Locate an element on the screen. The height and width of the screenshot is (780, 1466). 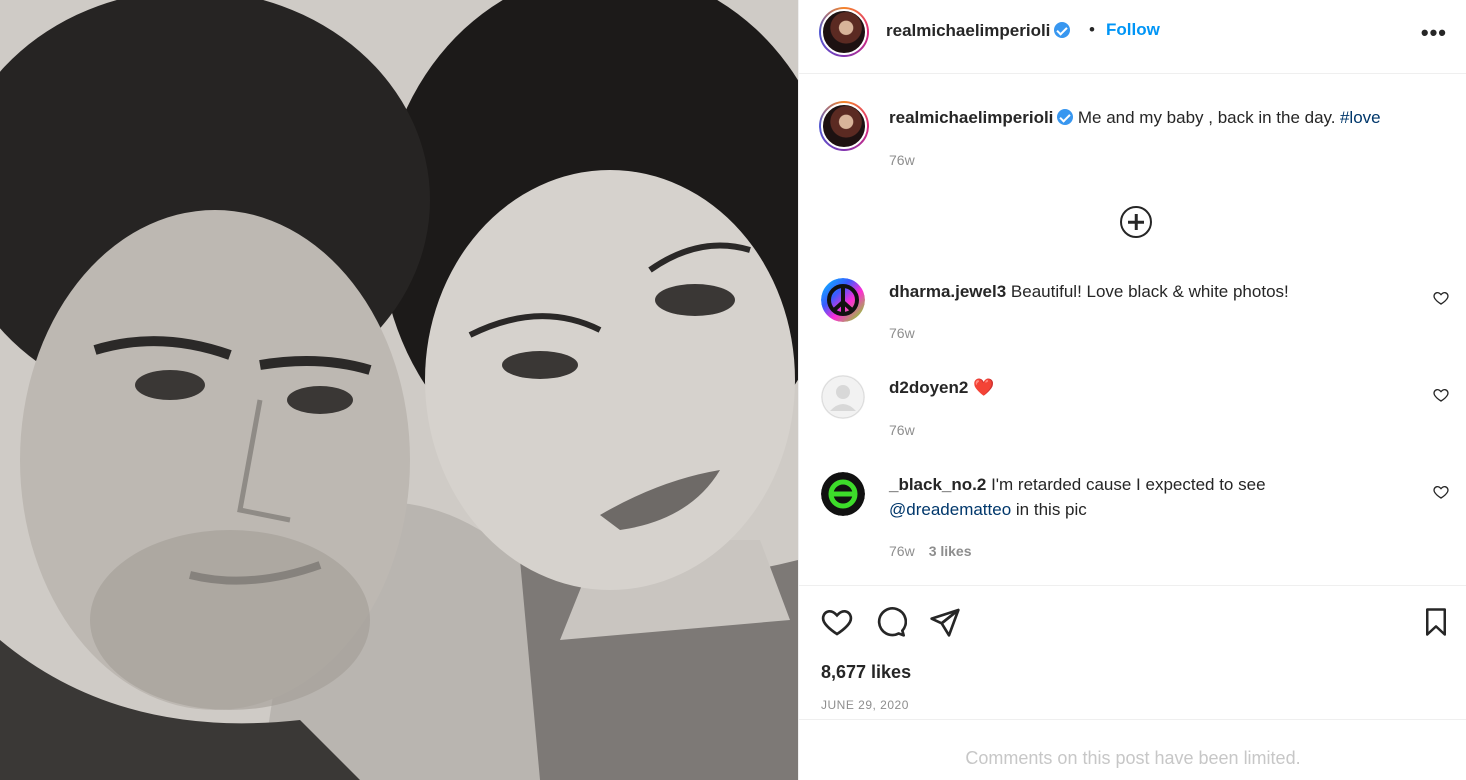
default-avatar-icon is located at coordinates (843, 397).